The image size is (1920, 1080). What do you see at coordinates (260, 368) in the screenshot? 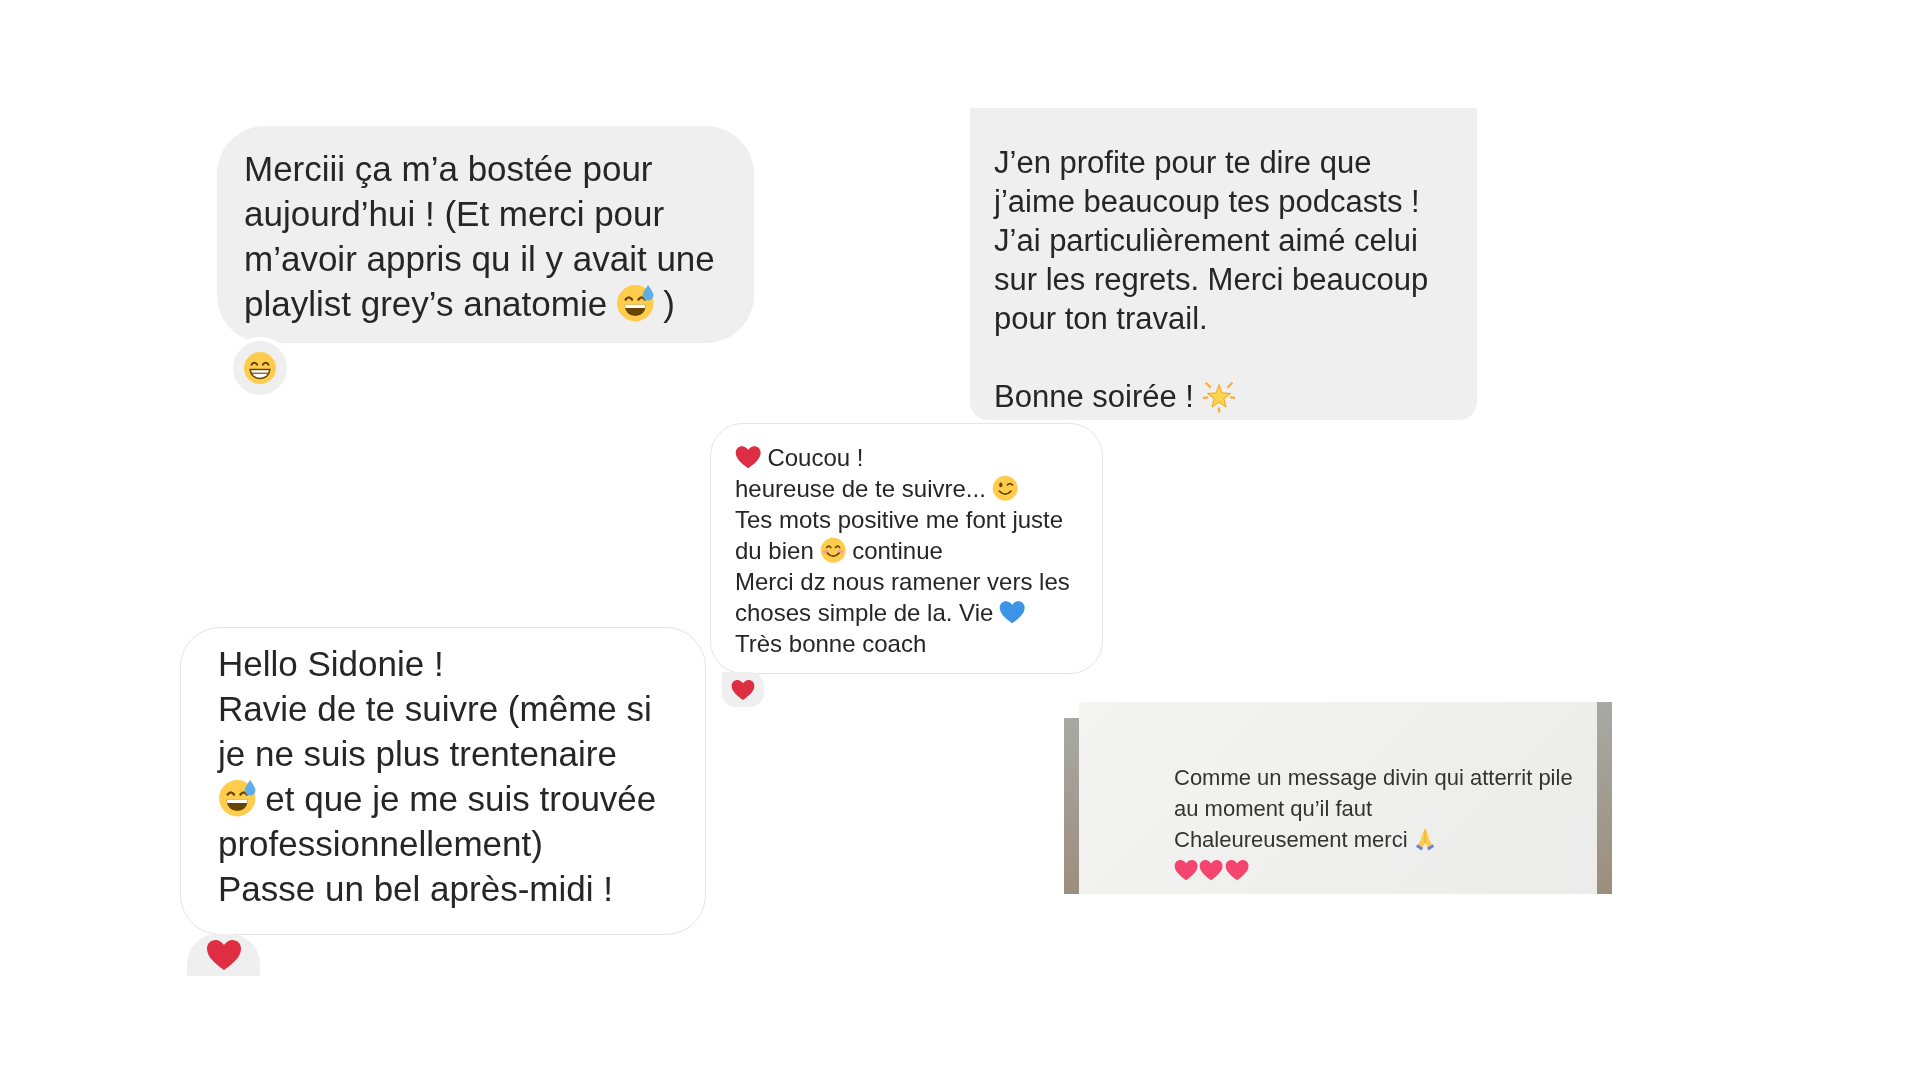
I see `grinning-face-icon` at bounding box center [260, 368].